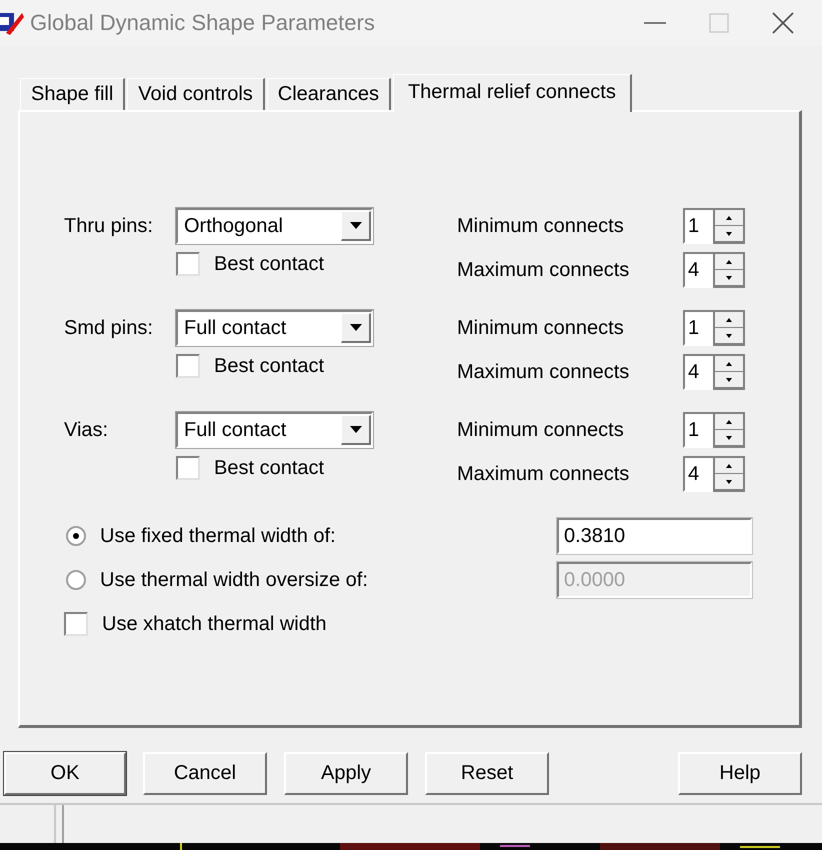  Describe the element at coordinates (214, 624) in the screenshot. I see `option-label: Use xhatch thermal width` at that location.